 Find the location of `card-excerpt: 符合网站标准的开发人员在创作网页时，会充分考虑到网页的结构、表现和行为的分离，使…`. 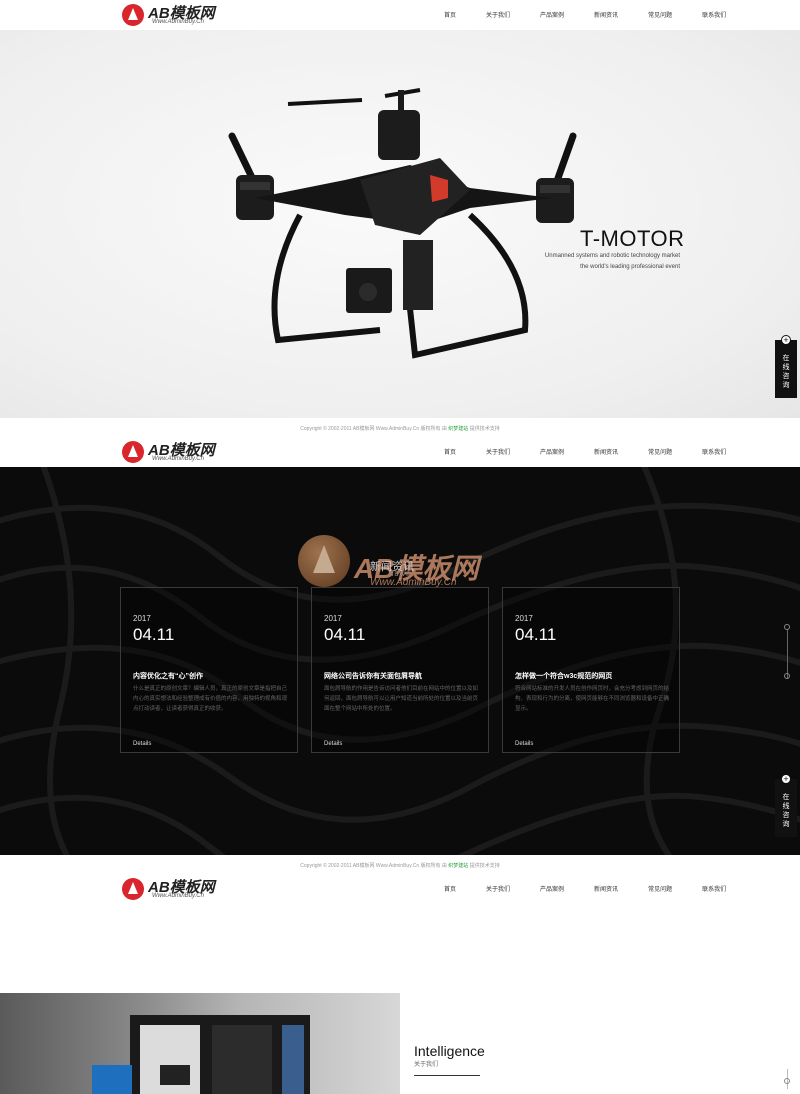

card-excerpt: 符合网站标准的开发人员在创作网页时，会充分考虑到网页的结构、表现和行为的分离，使… is located at coordinates (592, 699).